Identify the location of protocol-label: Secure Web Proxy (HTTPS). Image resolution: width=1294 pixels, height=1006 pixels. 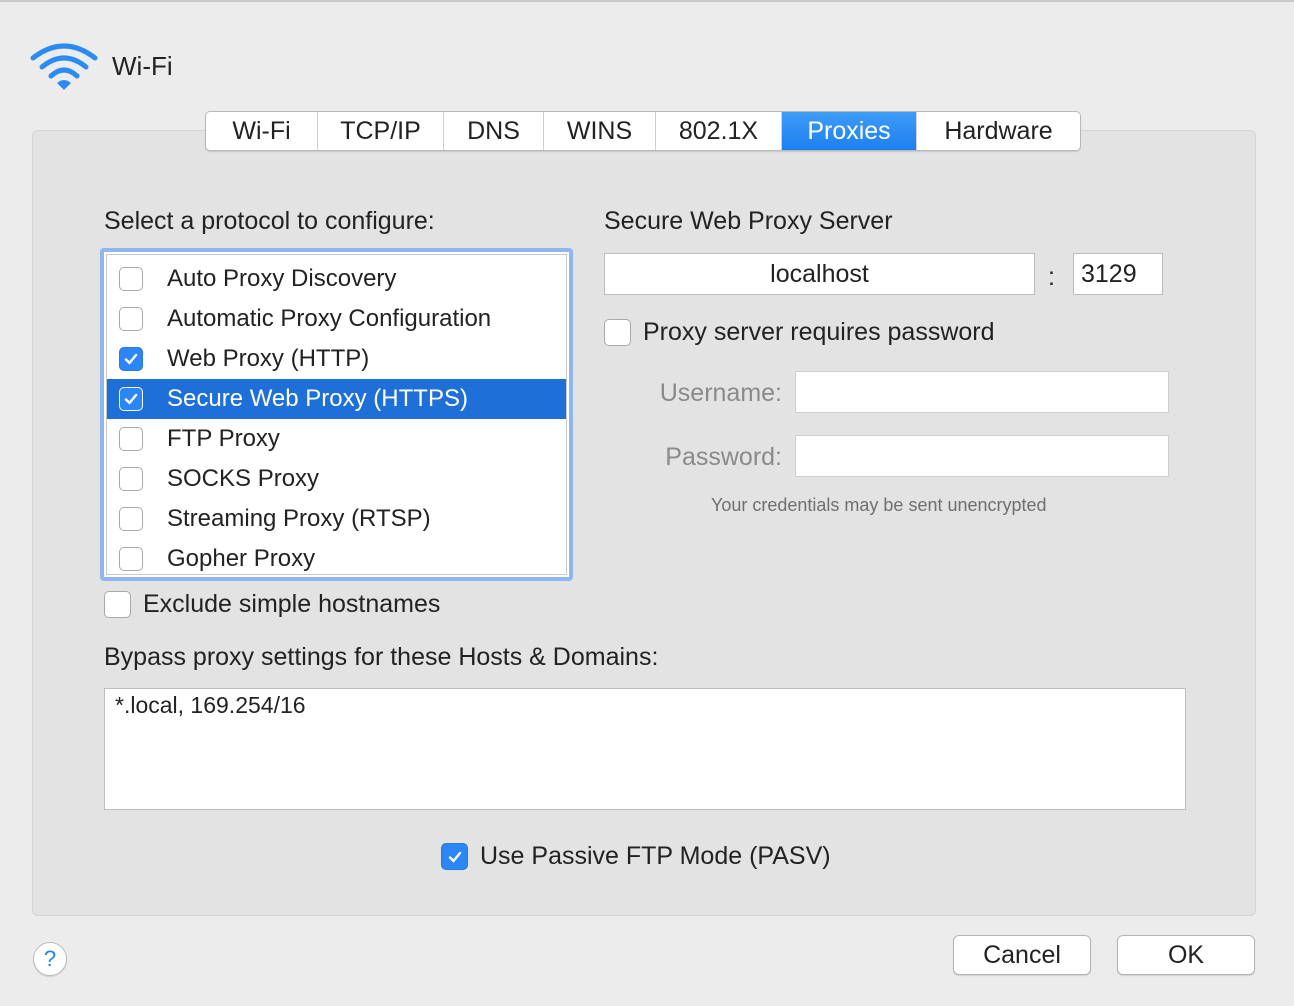
(317, 398).